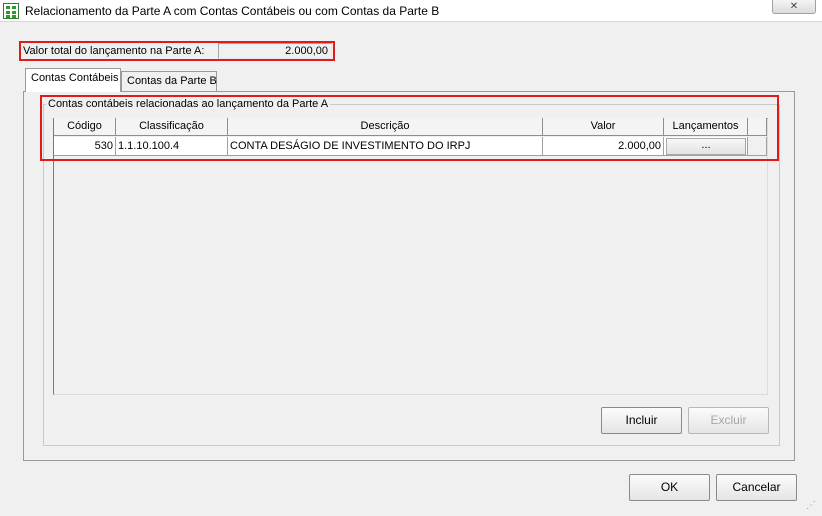 The height and width of the screenshot is (516, 822). What do you see at coordinates (728, 420) in the screenshot?
I see `excluir-button: Excluir` at bounding box center [728, 420].